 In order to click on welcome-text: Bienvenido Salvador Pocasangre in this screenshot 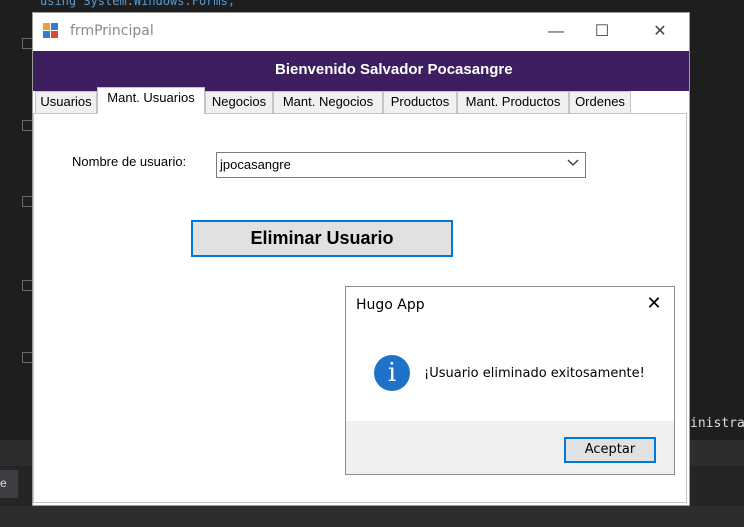, I will do `click(394, 69)`.